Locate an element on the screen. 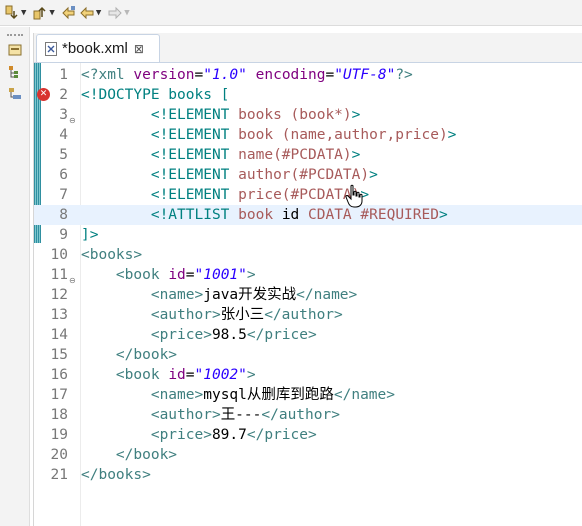  code-token: <!ATTLIST is located at coordinates (194, 215).